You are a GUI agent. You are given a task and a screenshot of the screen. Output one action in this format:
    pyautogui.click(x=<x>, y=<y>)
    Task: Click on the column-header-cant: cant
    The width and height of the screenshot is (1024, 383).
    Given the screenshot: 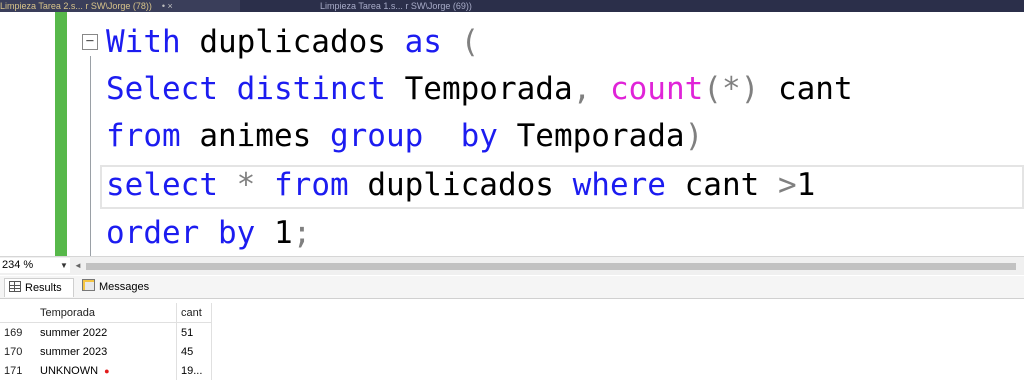 What is the action you would take?
    pyautogui.click(x=194, y=313)
    